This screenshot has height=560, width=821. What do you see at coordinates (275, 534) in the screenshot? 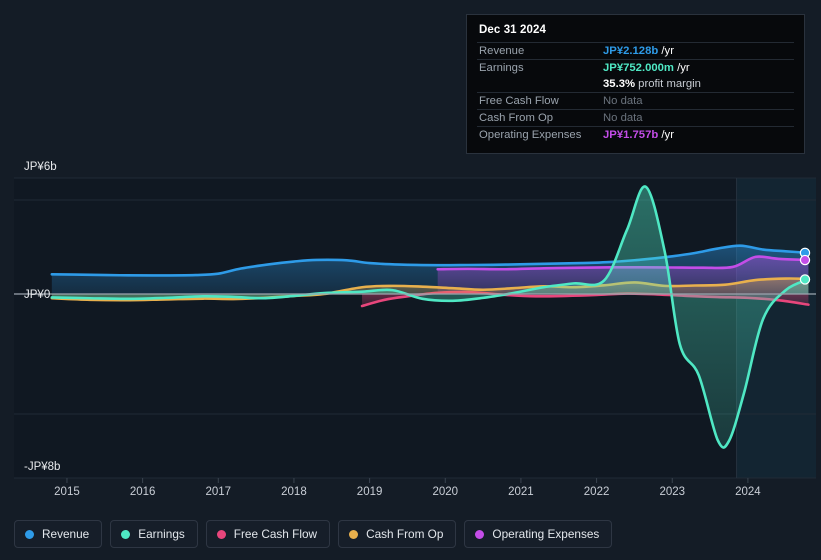
I see `legend-item-label: Free Cash Flow` at bounding box center [275, 534].